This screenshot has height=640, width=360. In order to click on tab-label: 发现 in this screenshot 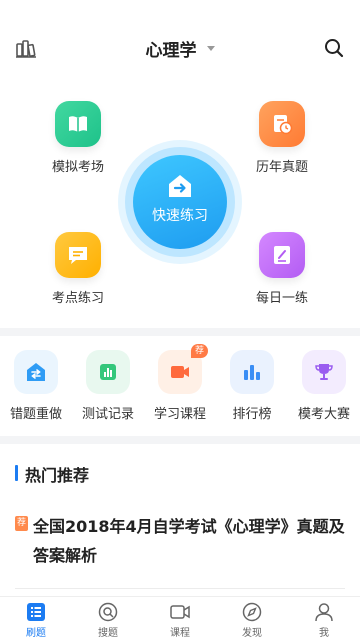, I will do `click(252, 633)`.